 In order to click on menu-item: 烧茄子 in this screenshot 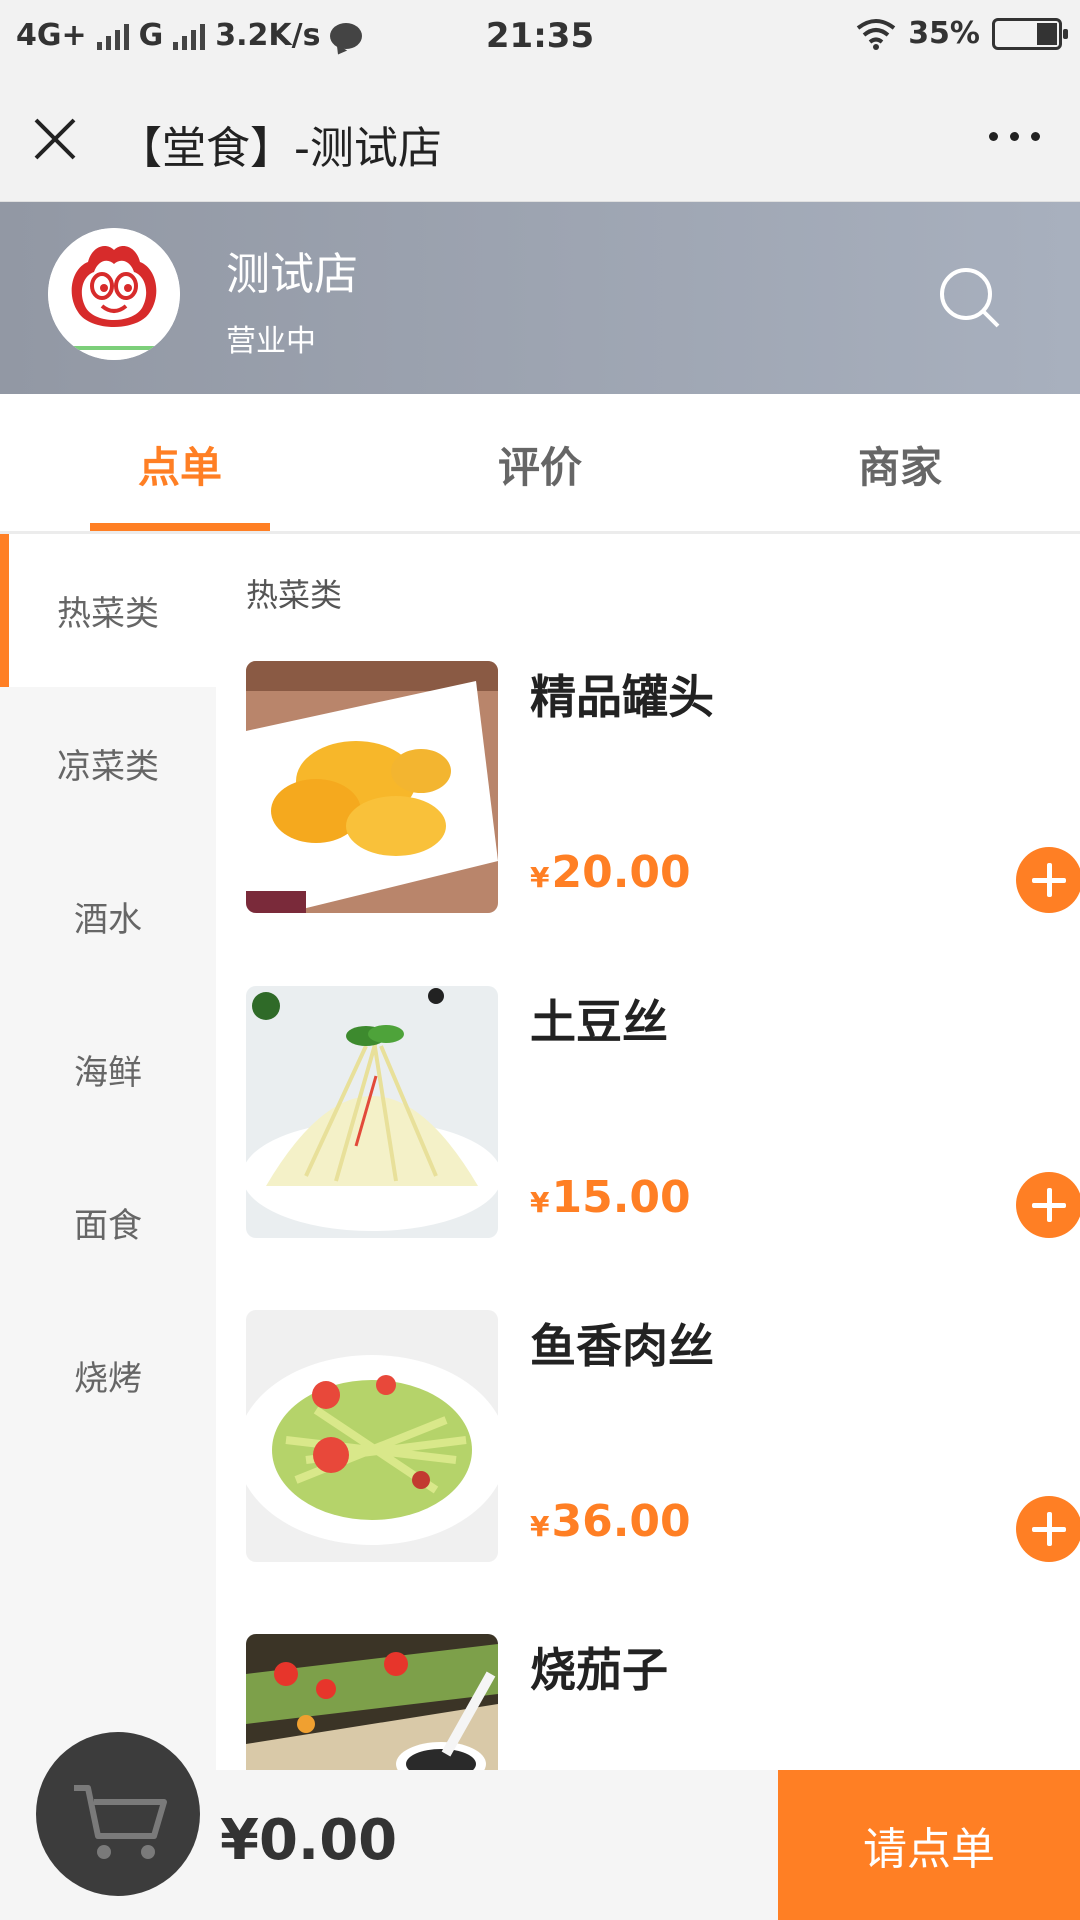, I will do `click(663, 1702)`.